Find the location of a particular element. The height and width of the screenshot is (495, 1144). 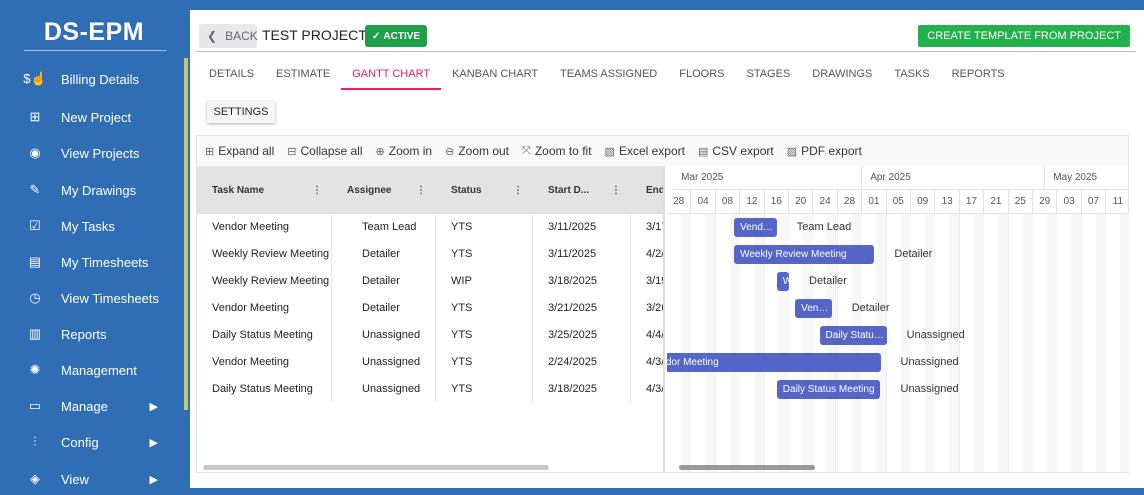

sidebar-item-view: ◈ View ▶ is located at coordinates (94, 479).